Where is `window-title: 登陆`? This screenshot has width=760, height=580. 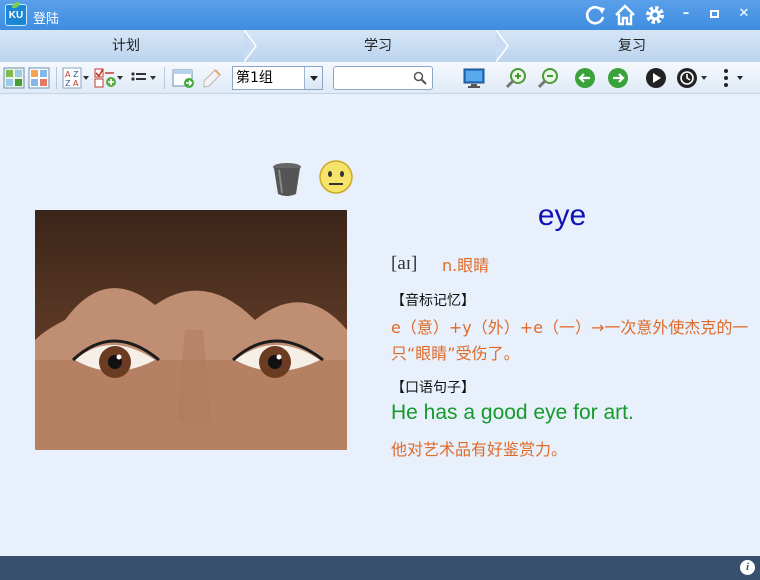
window-title: 登陆 is located at coordinates (46, 19).